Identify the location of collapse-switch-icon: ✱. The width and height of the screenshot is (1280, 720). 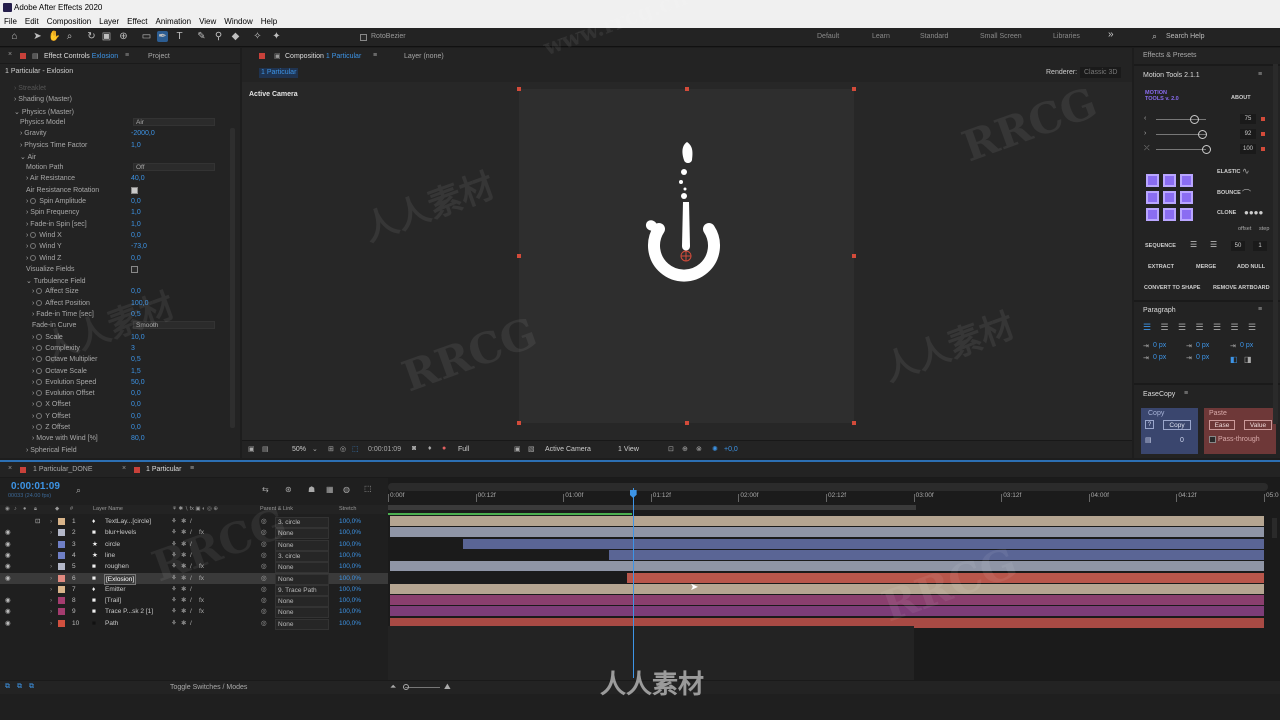
(183, 521).